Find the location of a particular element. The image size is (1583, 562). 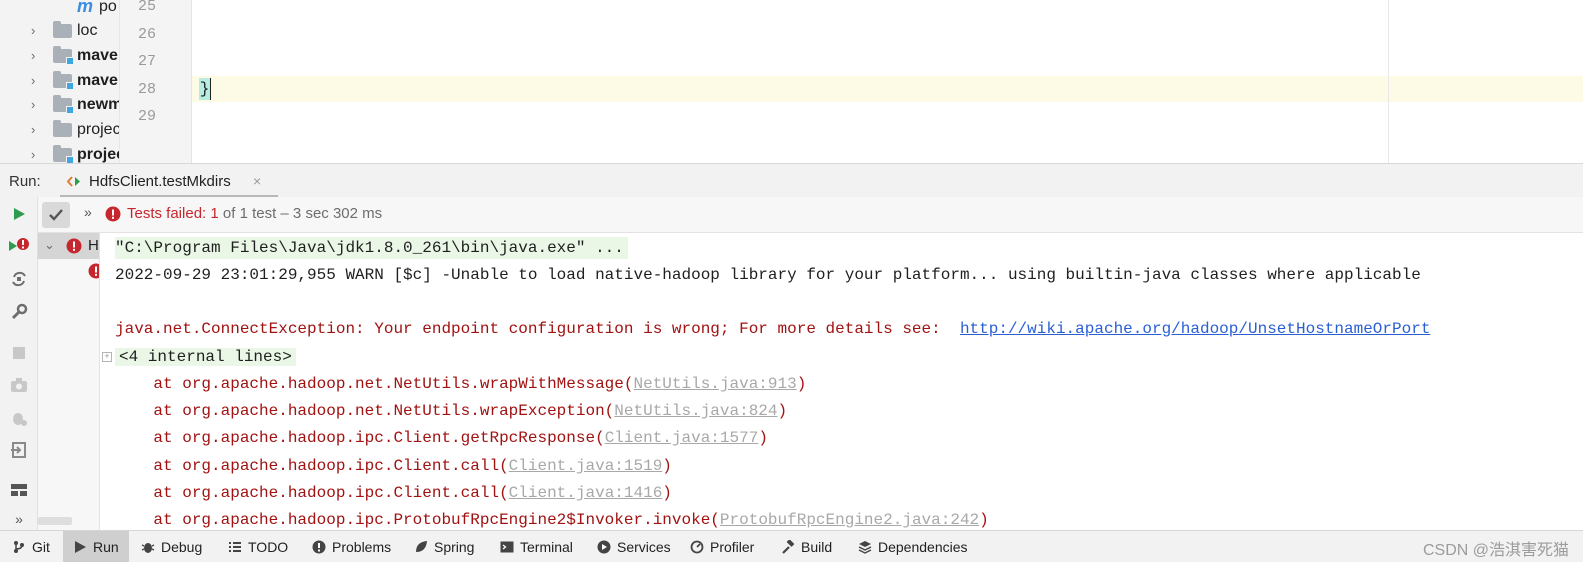

play-icon is located at coordinates (19, 214).